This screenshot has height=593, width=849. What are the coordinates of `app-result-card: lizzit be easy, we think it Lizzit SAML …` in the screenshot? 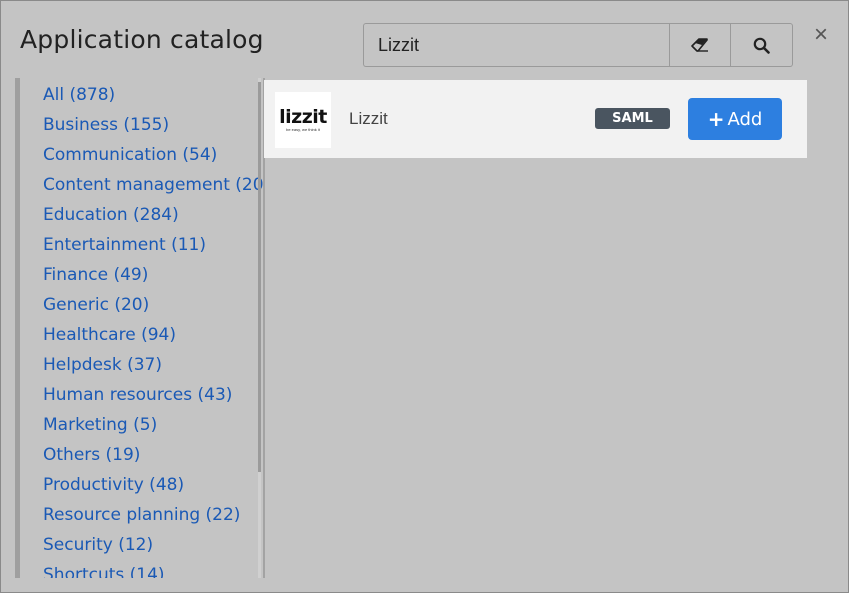 It's located at (535, 119).